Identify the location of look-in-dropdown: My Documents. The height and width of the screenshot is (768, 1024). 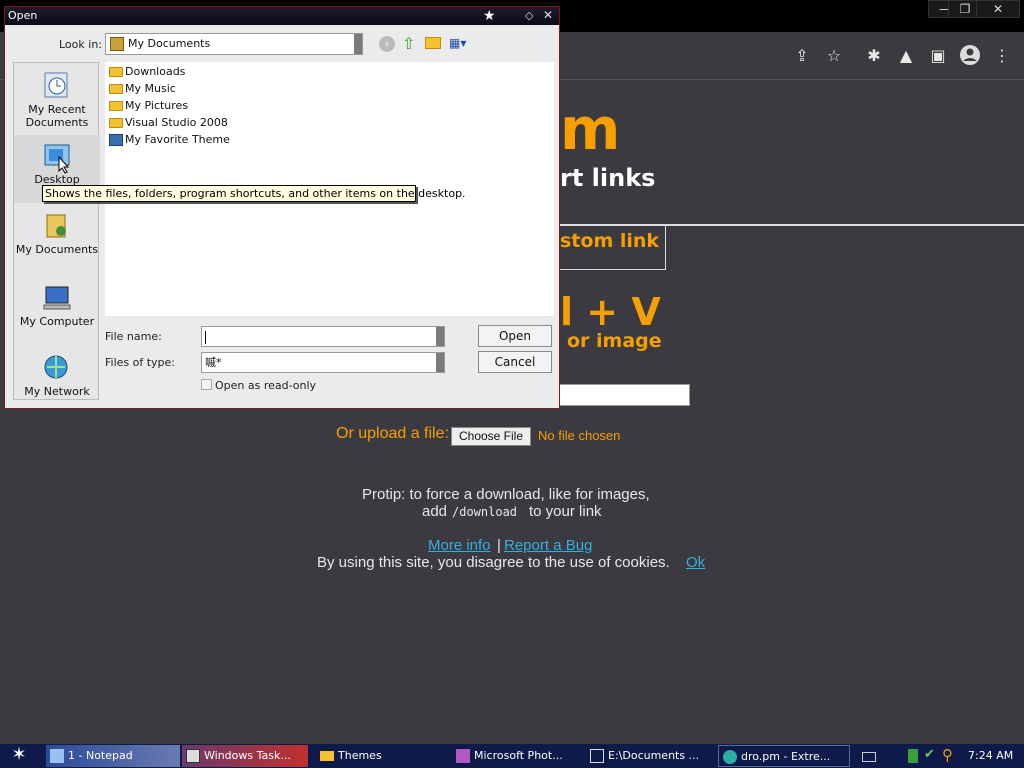
(234, 44).